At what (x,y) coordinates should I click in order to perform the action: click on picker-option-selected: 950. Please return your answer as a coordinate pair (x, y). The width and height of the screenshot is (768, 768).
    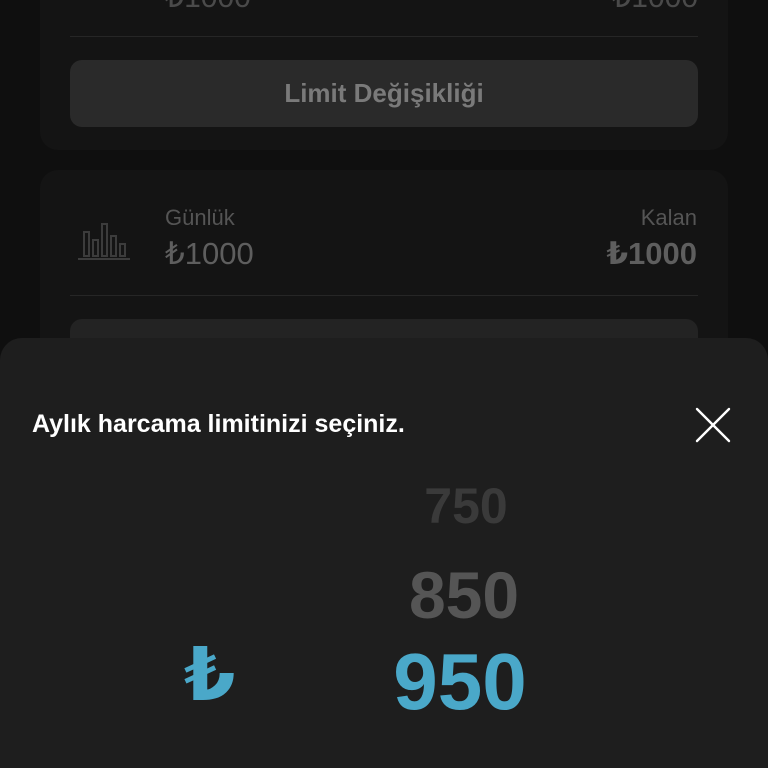
    Looking at the image, I should click on (460, 682).